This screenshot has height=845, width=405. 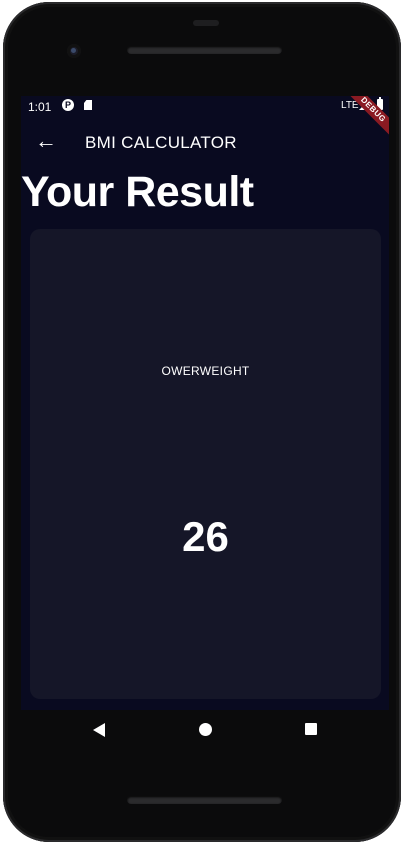 What do you see at coordinates (137, 192) in the screenshot?
I see `page-title: Your Result` at bounding box center [137, 192].